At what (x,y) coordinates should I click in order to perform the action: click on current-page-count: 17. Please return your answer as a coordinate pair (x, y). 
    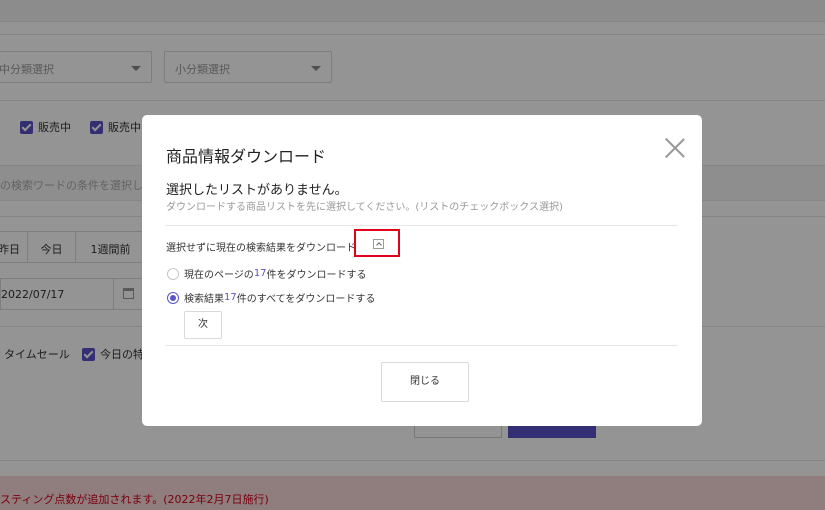
    Looking at the image, I should click on (260, 273).